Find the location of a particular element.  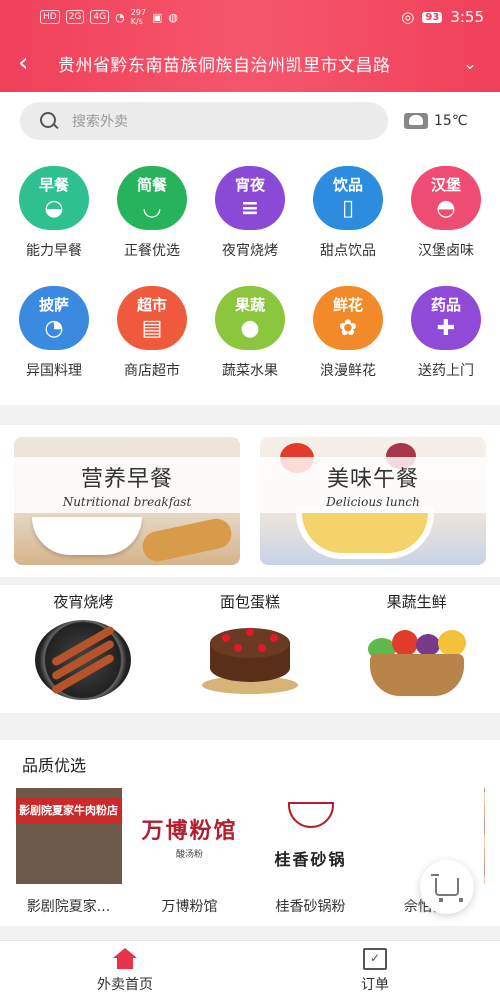

category-9: 鲜花 ✿ 浪漫鲜花 is located at coordinates (348, 346).